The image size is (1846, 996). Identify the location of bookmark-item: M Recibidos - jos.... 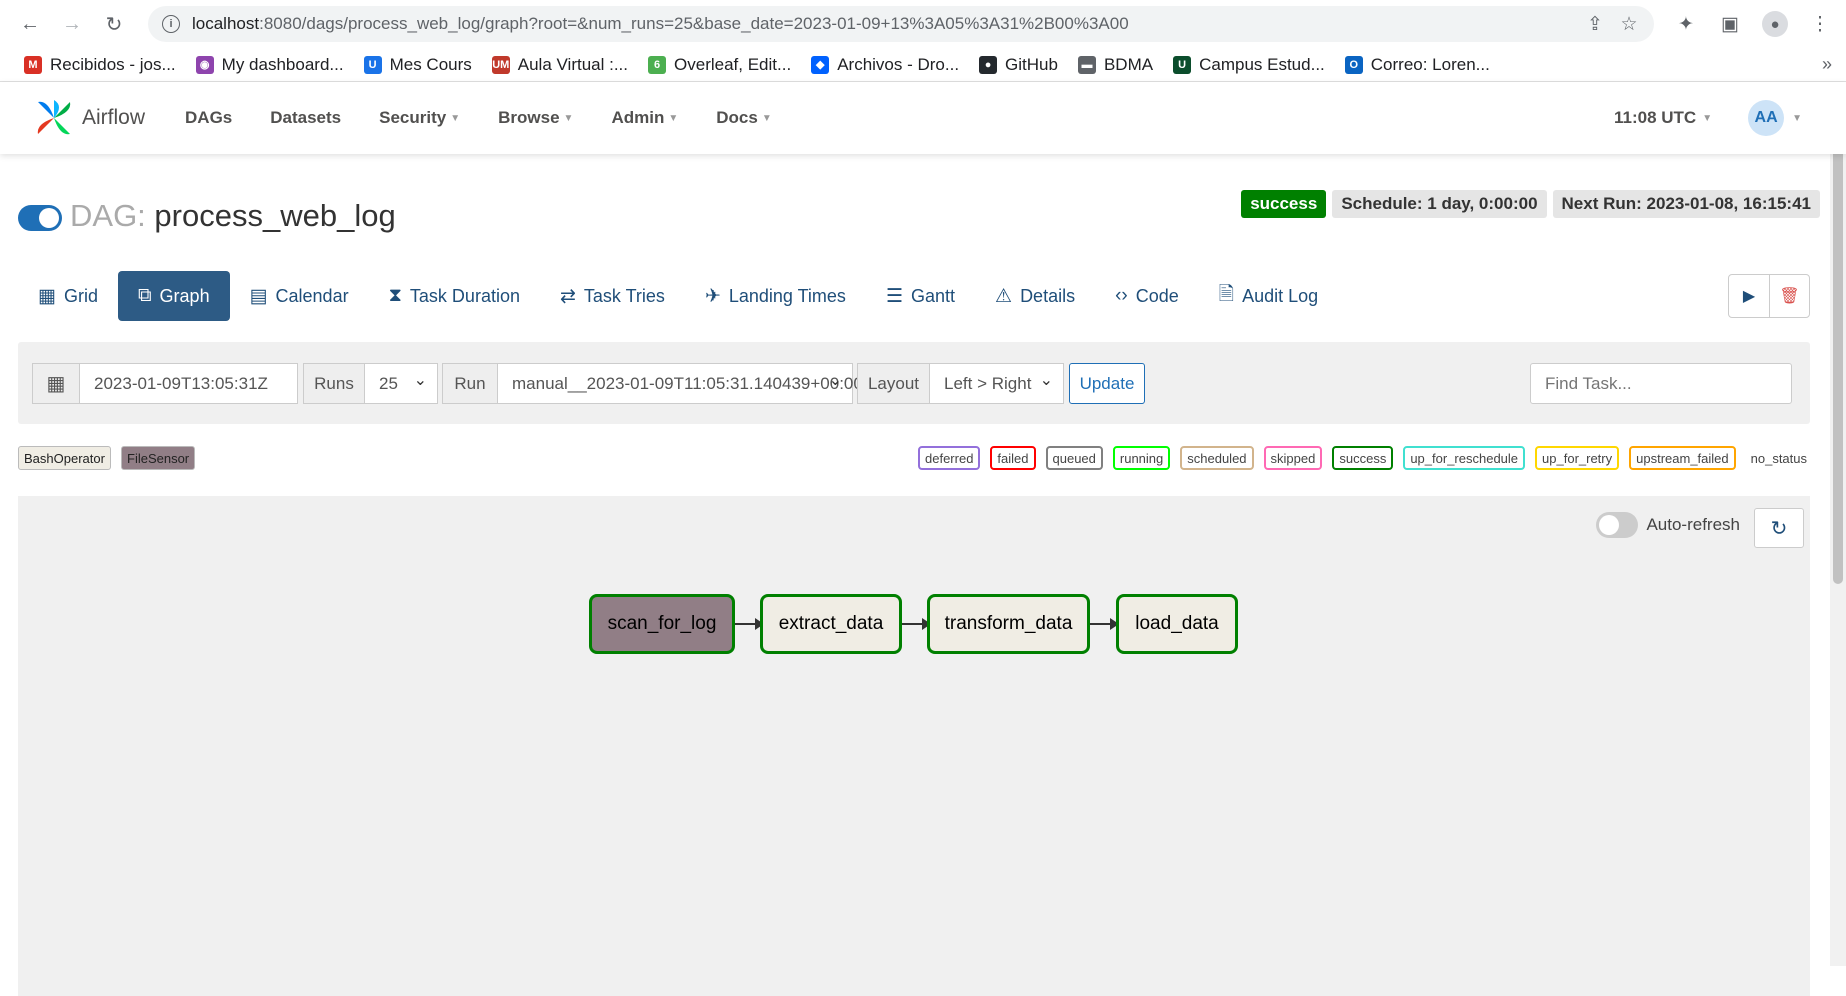
(100, 65).